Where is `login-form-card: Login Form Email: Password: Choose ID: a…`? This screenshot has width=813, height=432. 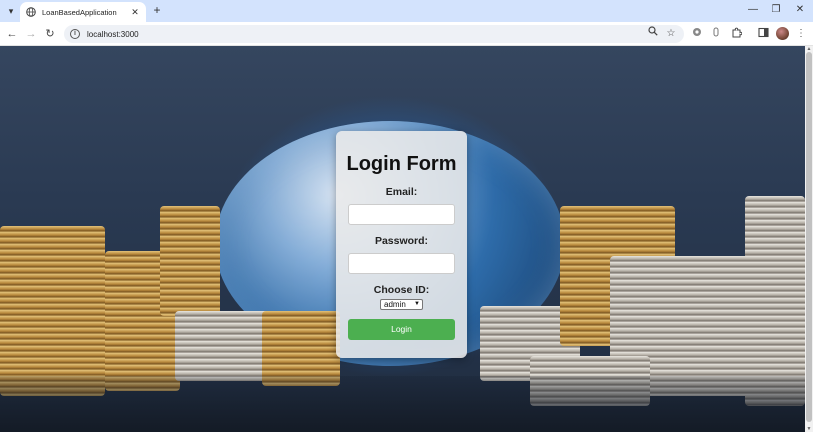 login-form-card: Login Form Email: Password: Choose ID: a… is located at coordinates (401, 244).